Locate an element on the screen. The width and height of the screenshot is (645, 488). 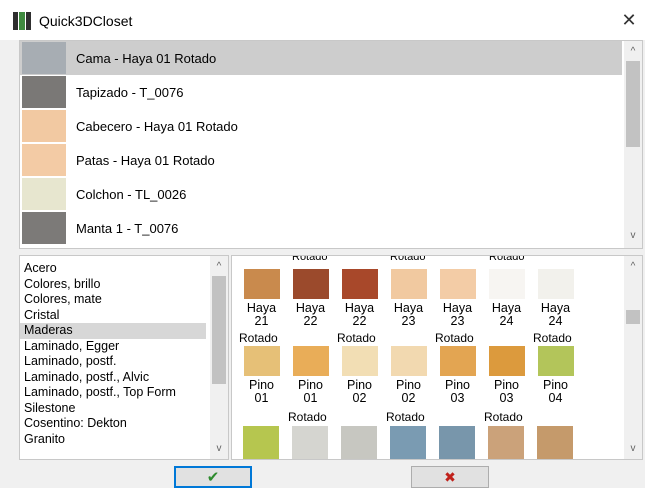
category-item: Silestone is located at coordinates (113, 409).